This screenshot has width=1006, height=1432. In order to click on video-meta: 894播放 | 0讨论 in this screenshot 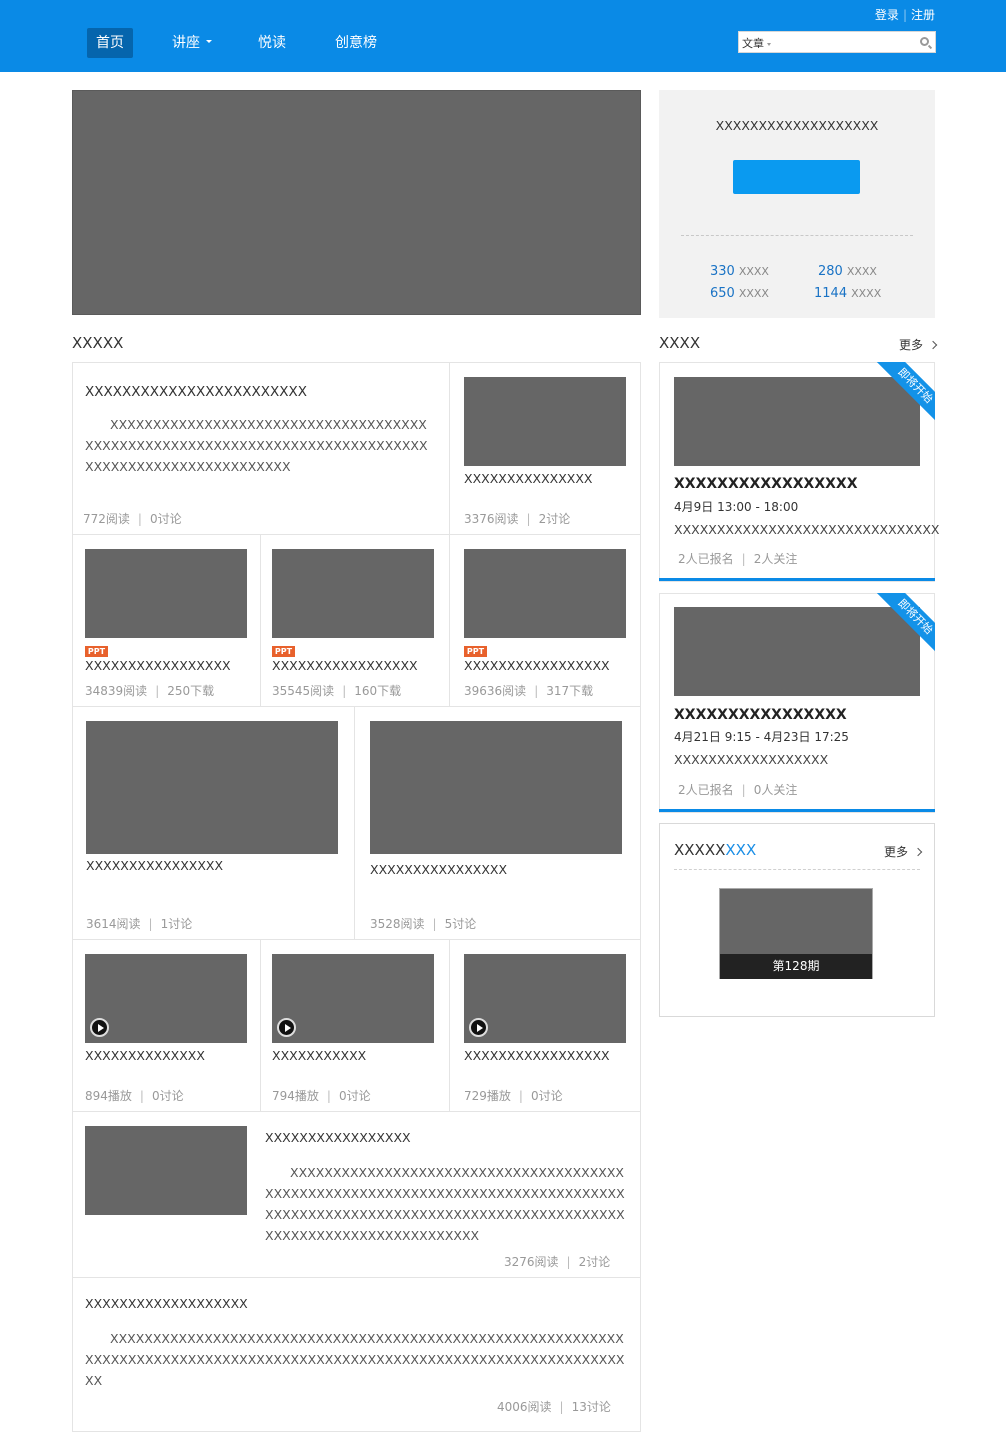, I will do `click(134, 1096)`.